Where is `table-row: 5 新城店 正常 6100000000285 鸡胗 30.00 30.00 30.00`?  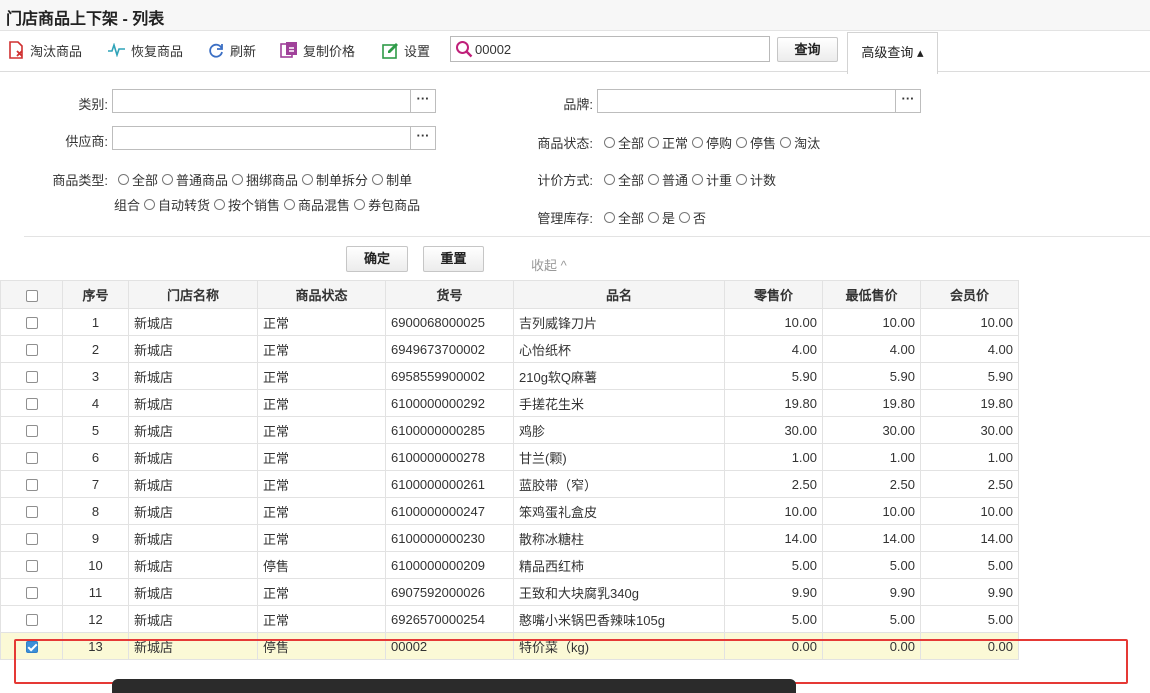
table-row: 5 新城店 正常 6100000000285 鸡胗 30.00 30.00 30.00 is located at coordinates (509, 430).